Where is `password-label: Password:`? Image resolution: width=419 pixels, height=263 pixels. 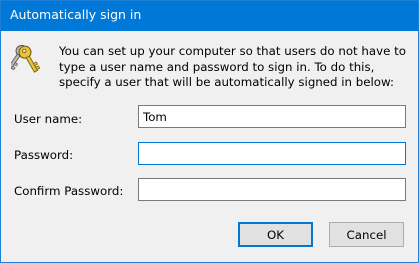 password-label: Password: is located at coordinates (44, 155).